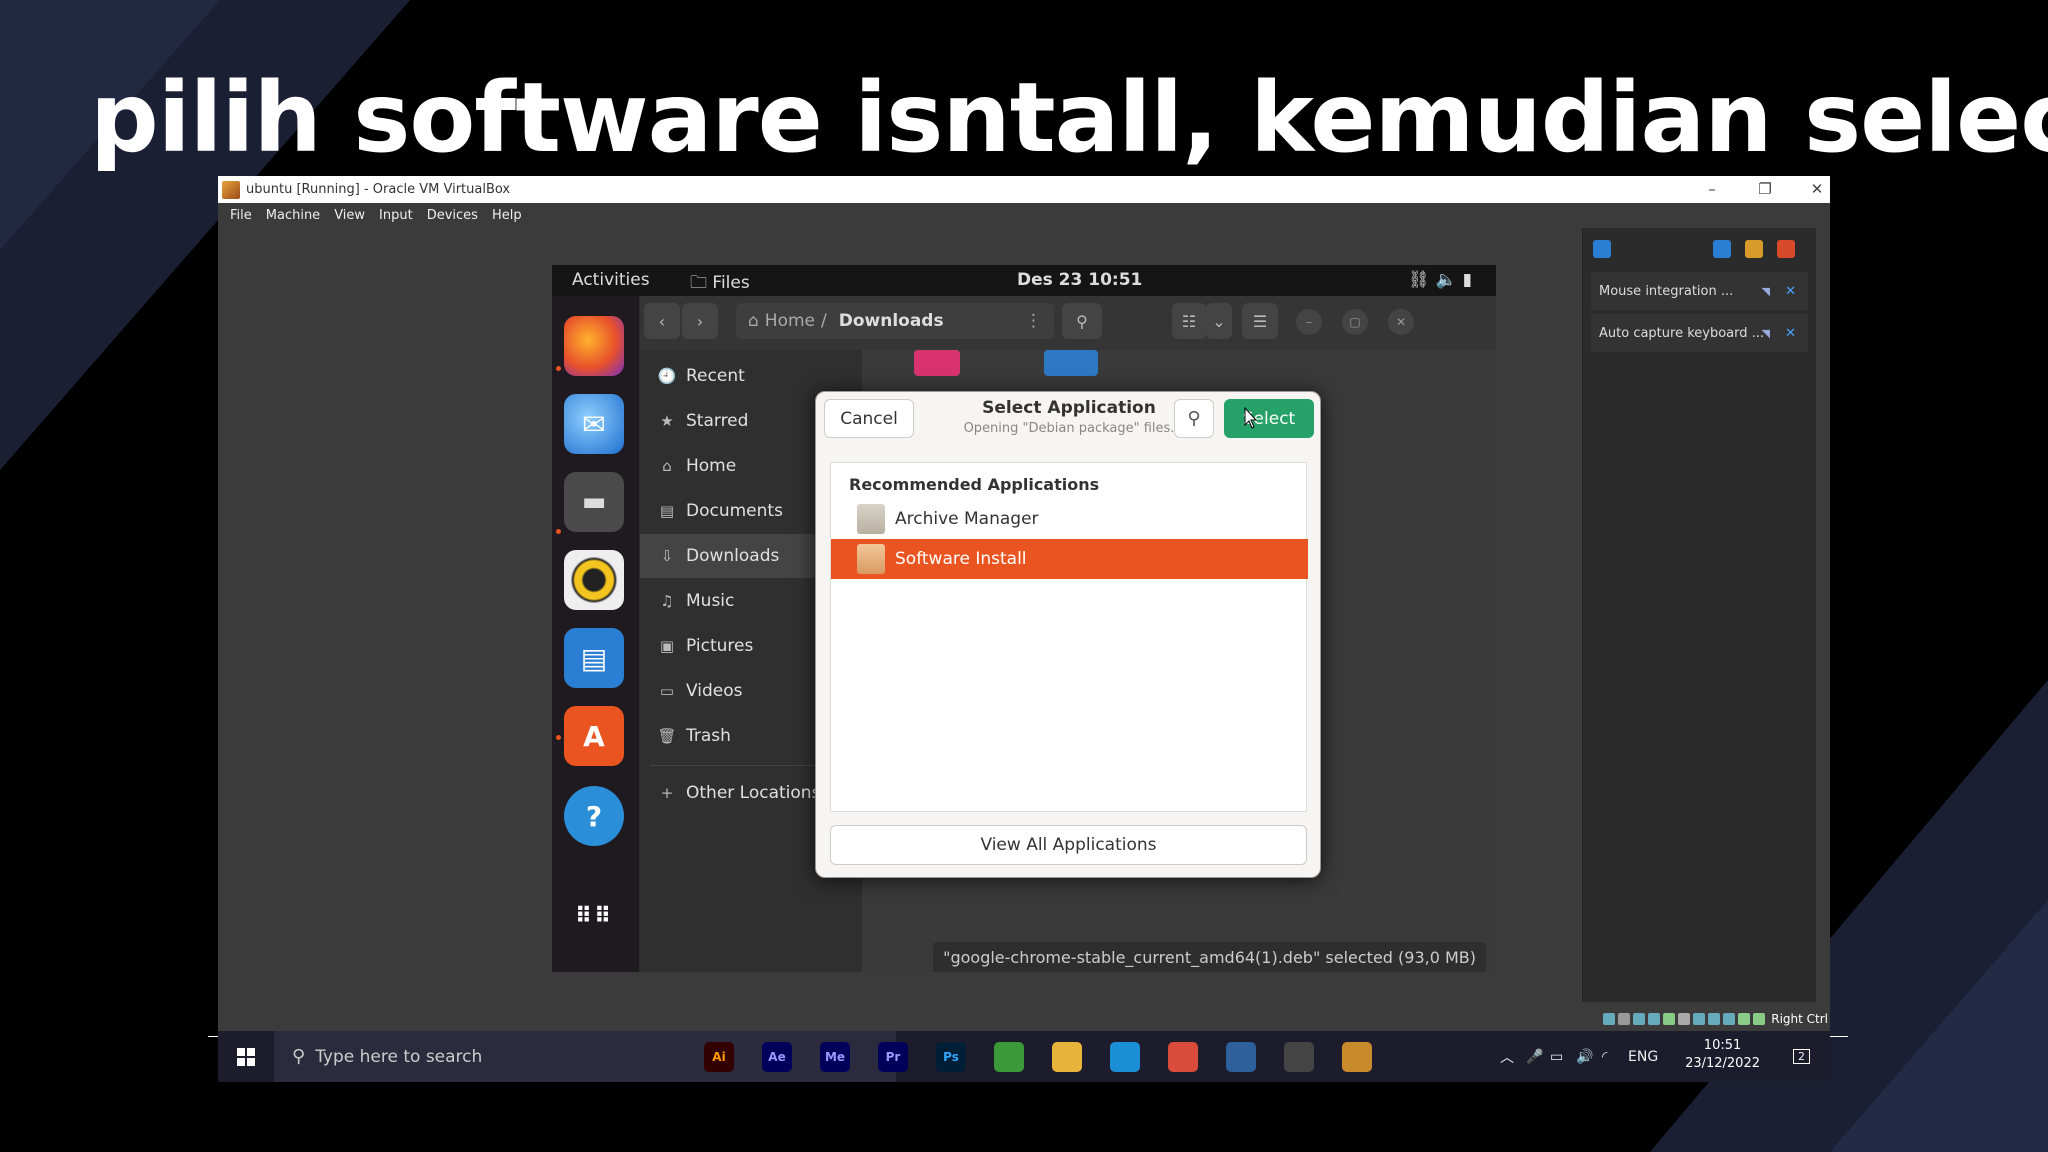 This screenshot has height=1152, width=2048. I want to click on app-row-software-install: Software Install, so click(1069, 559).